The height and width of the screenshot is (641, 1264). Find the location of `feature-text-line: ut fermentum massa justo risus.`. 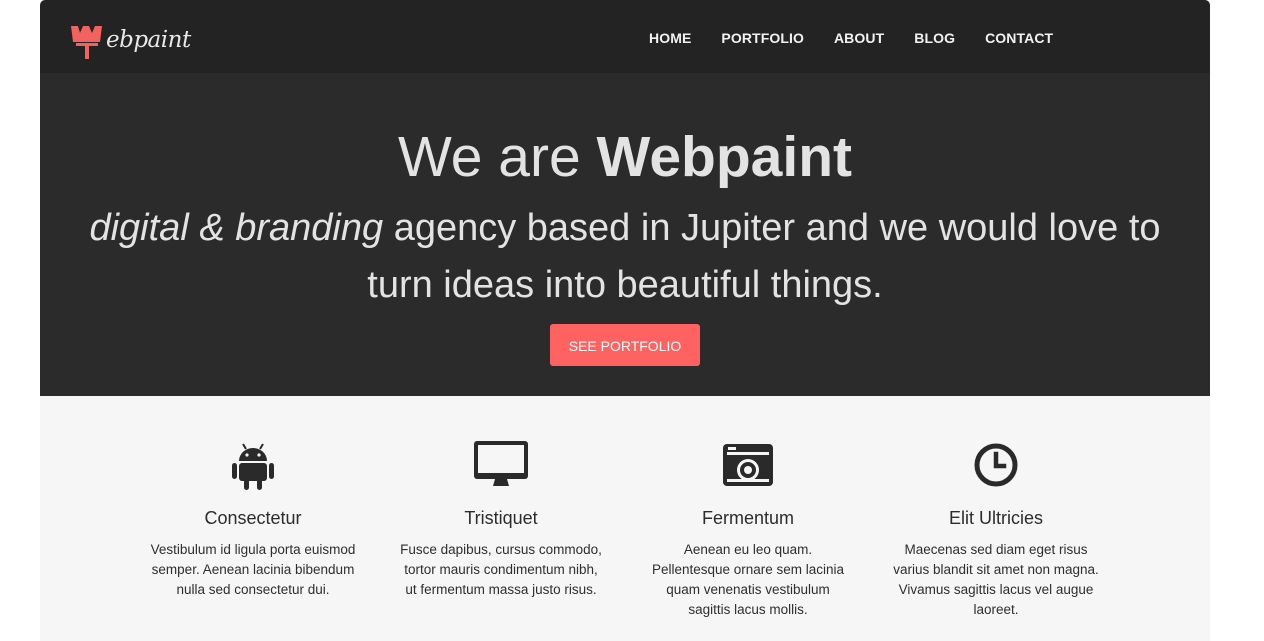

feature-text-line: ut fermentum massa justo risus. is located at coordinates (501, 589).